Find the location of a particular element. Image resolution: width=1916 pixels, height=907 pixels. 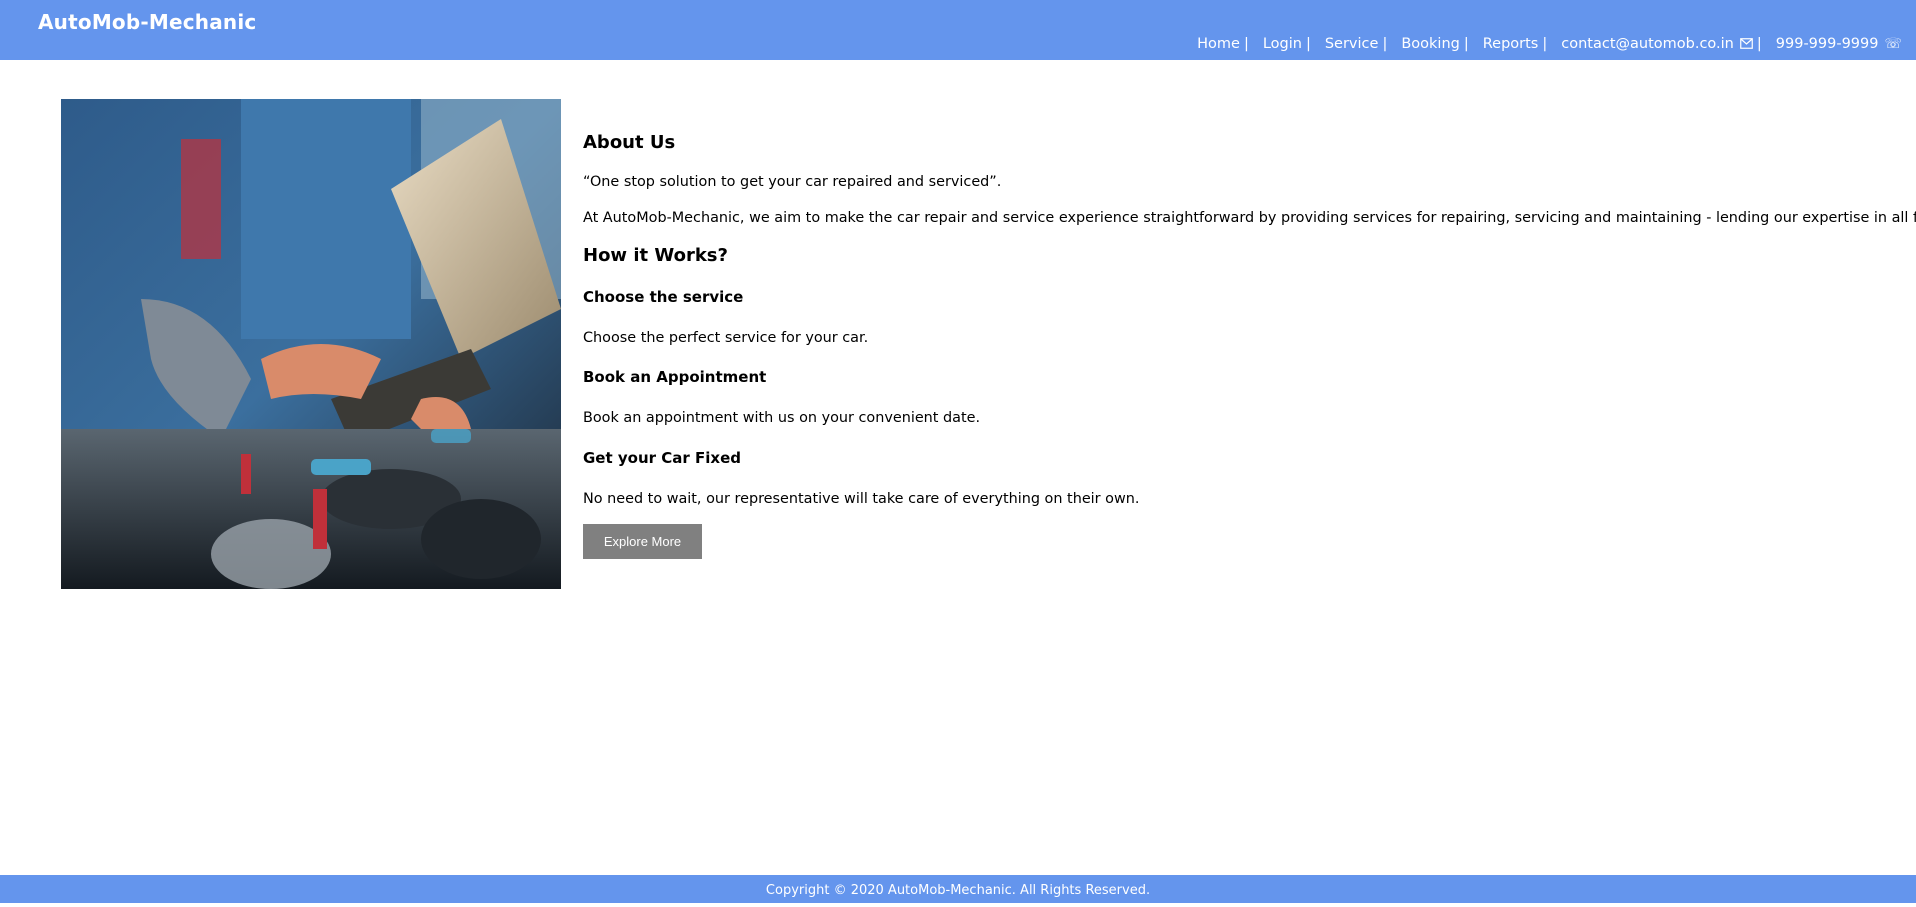

about-title: About Us is located at coordinates (629, 142).